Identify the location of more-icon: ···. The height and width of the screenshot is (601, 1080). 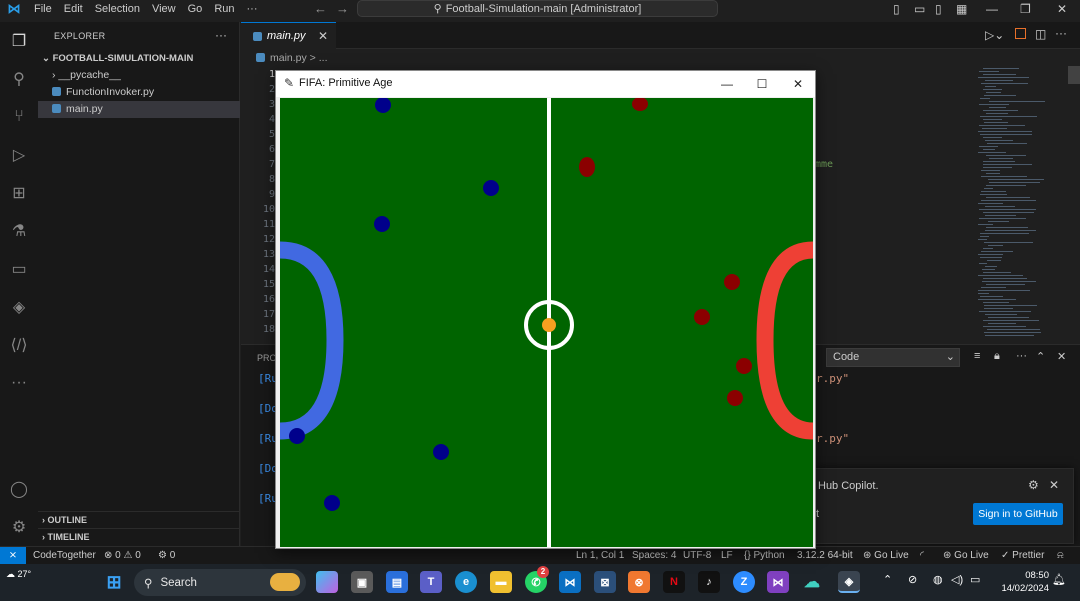
(19, 383).